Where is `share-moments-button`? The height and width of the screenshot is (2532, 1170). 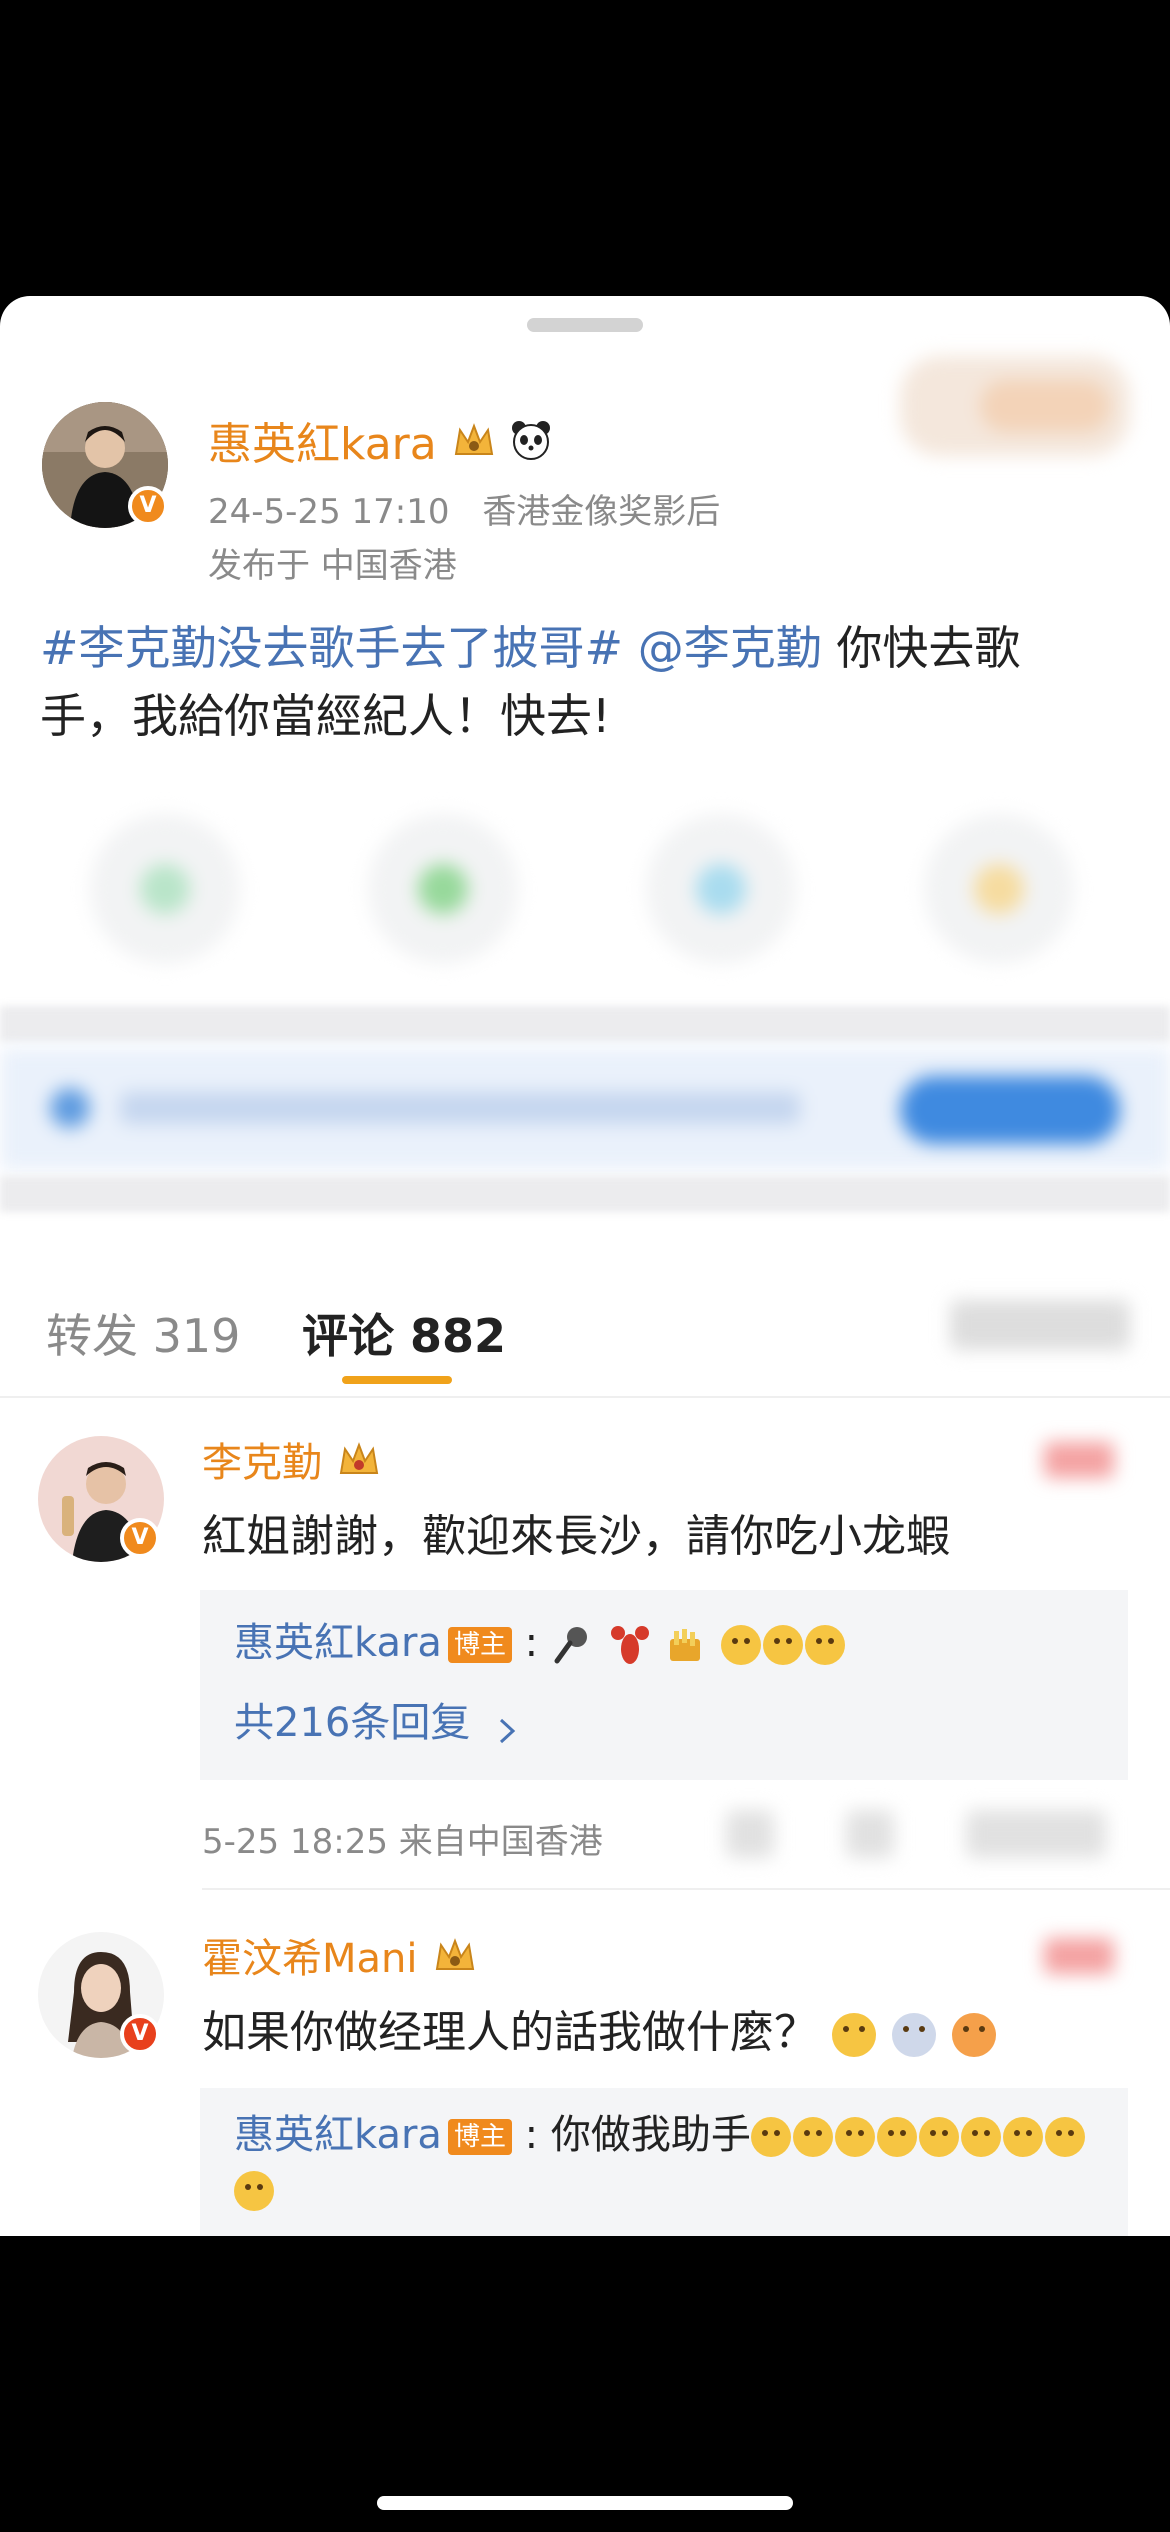 share-moments-button is located at coordinates (443, 889).